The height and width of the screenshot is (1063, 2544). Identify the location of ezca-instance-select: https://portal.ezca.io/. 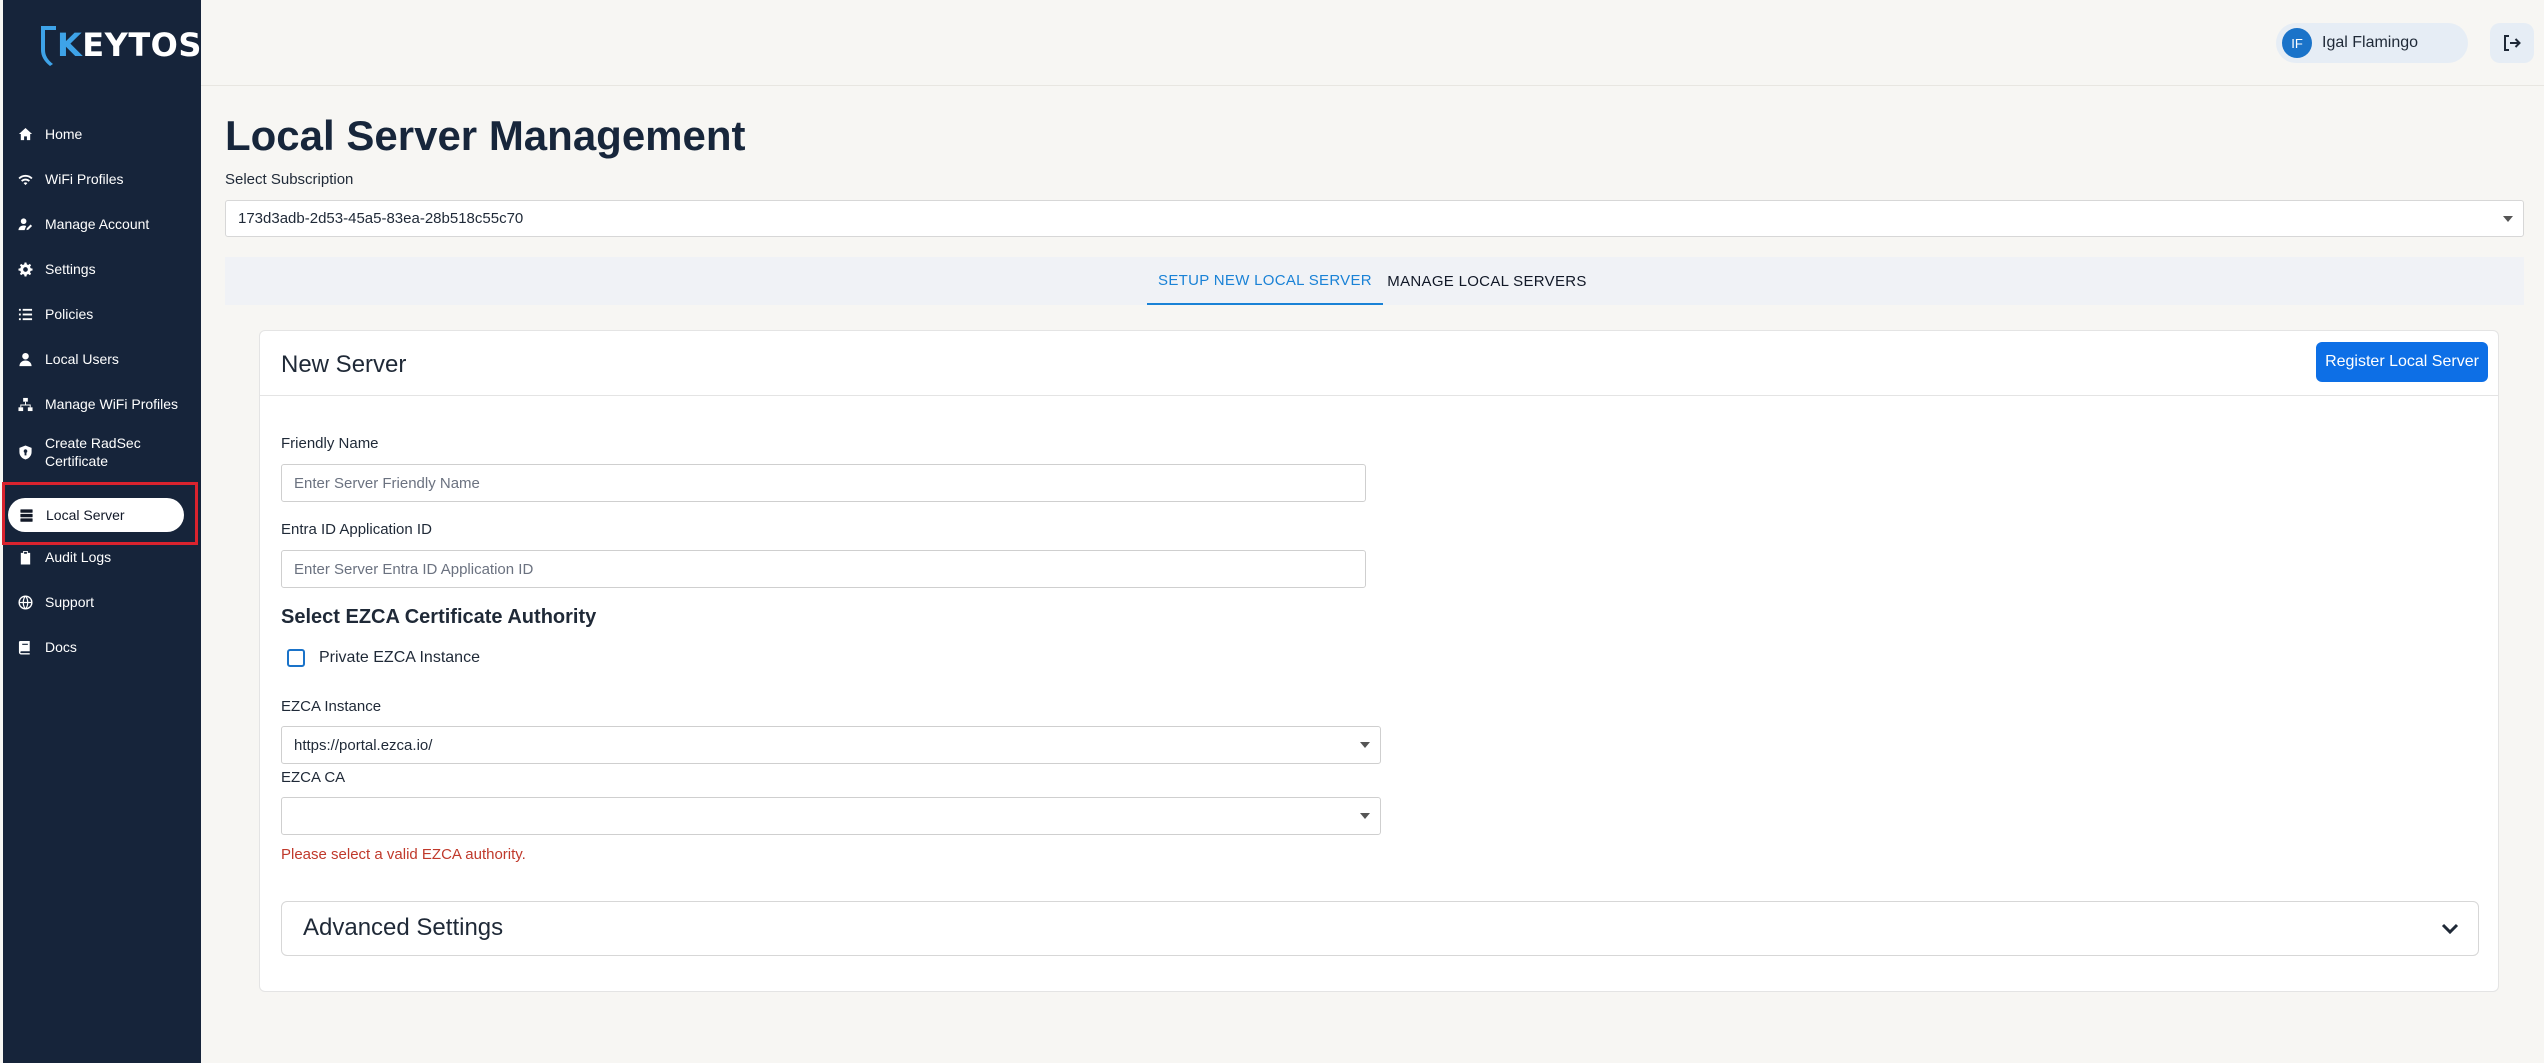
(831, 745).